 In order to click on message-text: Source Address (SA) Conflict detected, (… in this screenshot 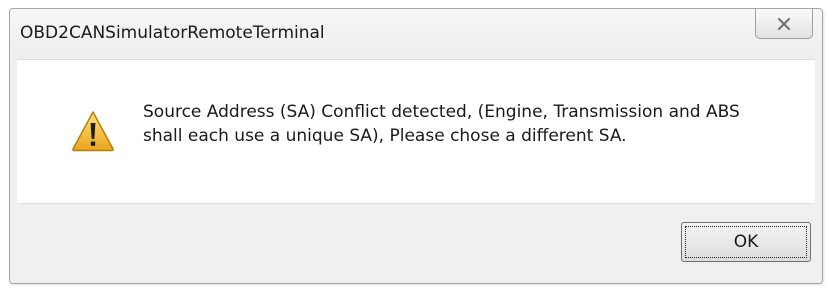, I will do `click(473, 124)`.